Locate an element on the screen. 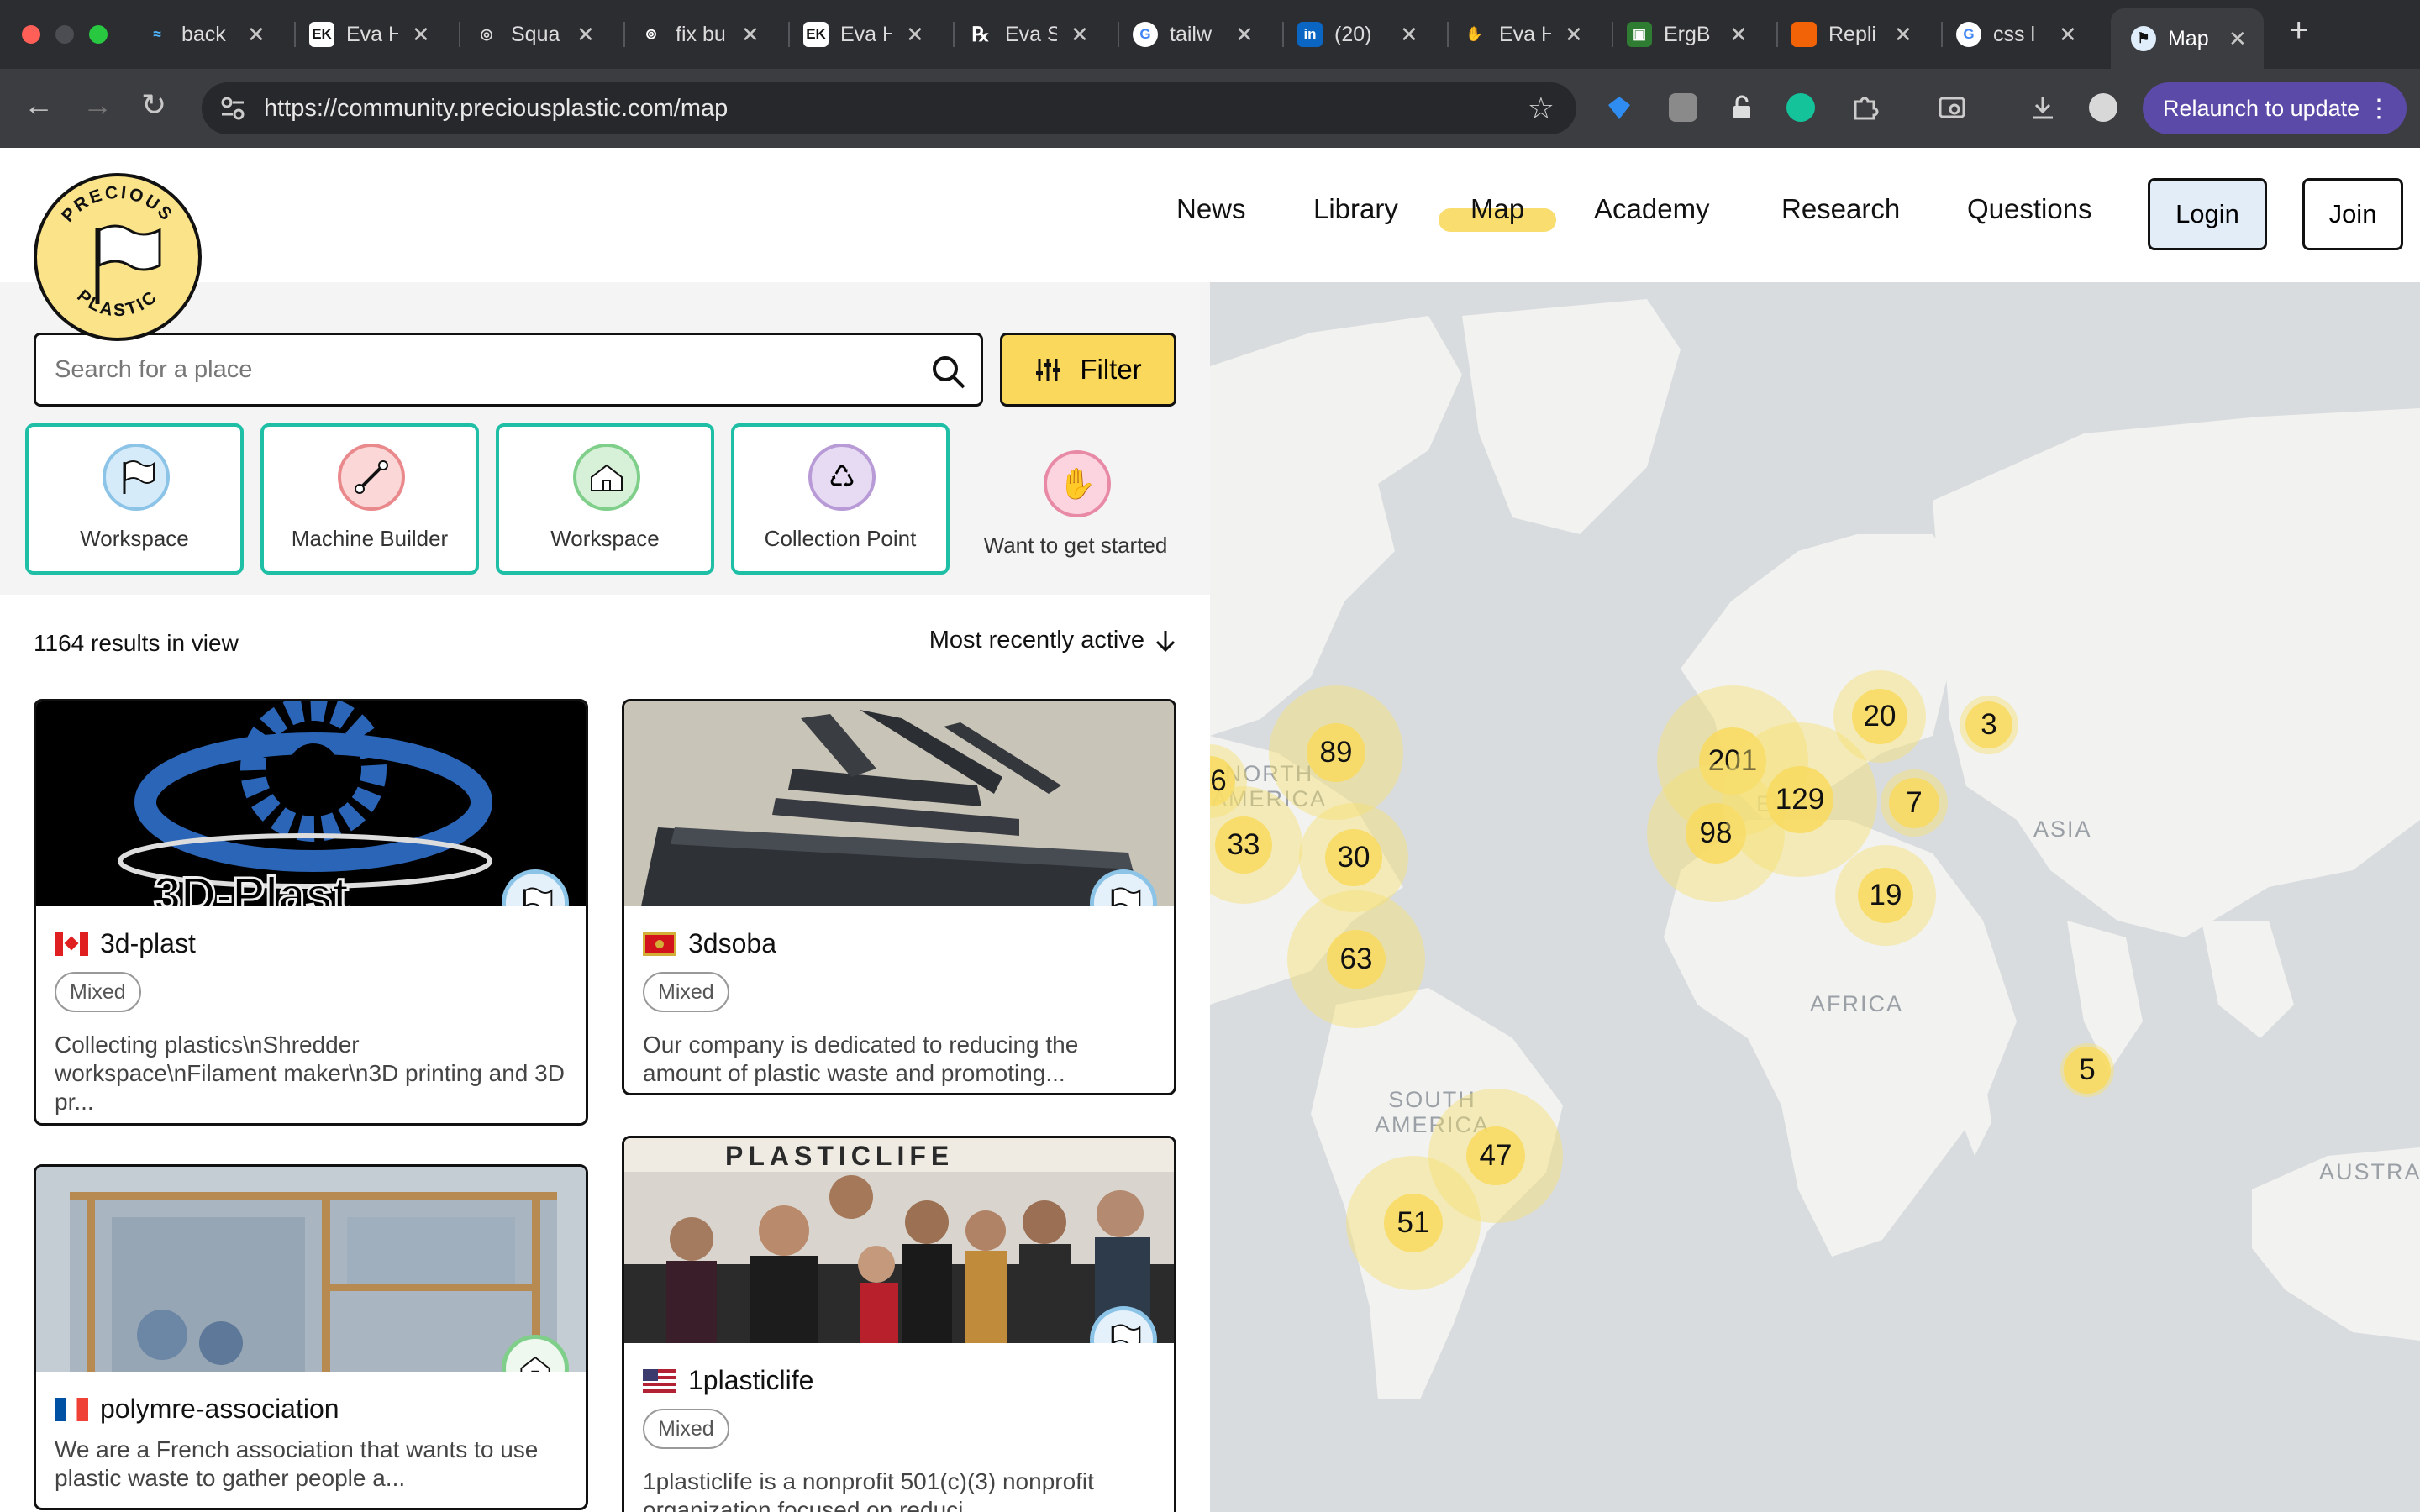 This screenshot has height=1512, width=2420. nav-library: Library is located at coordinates (1355, 209).